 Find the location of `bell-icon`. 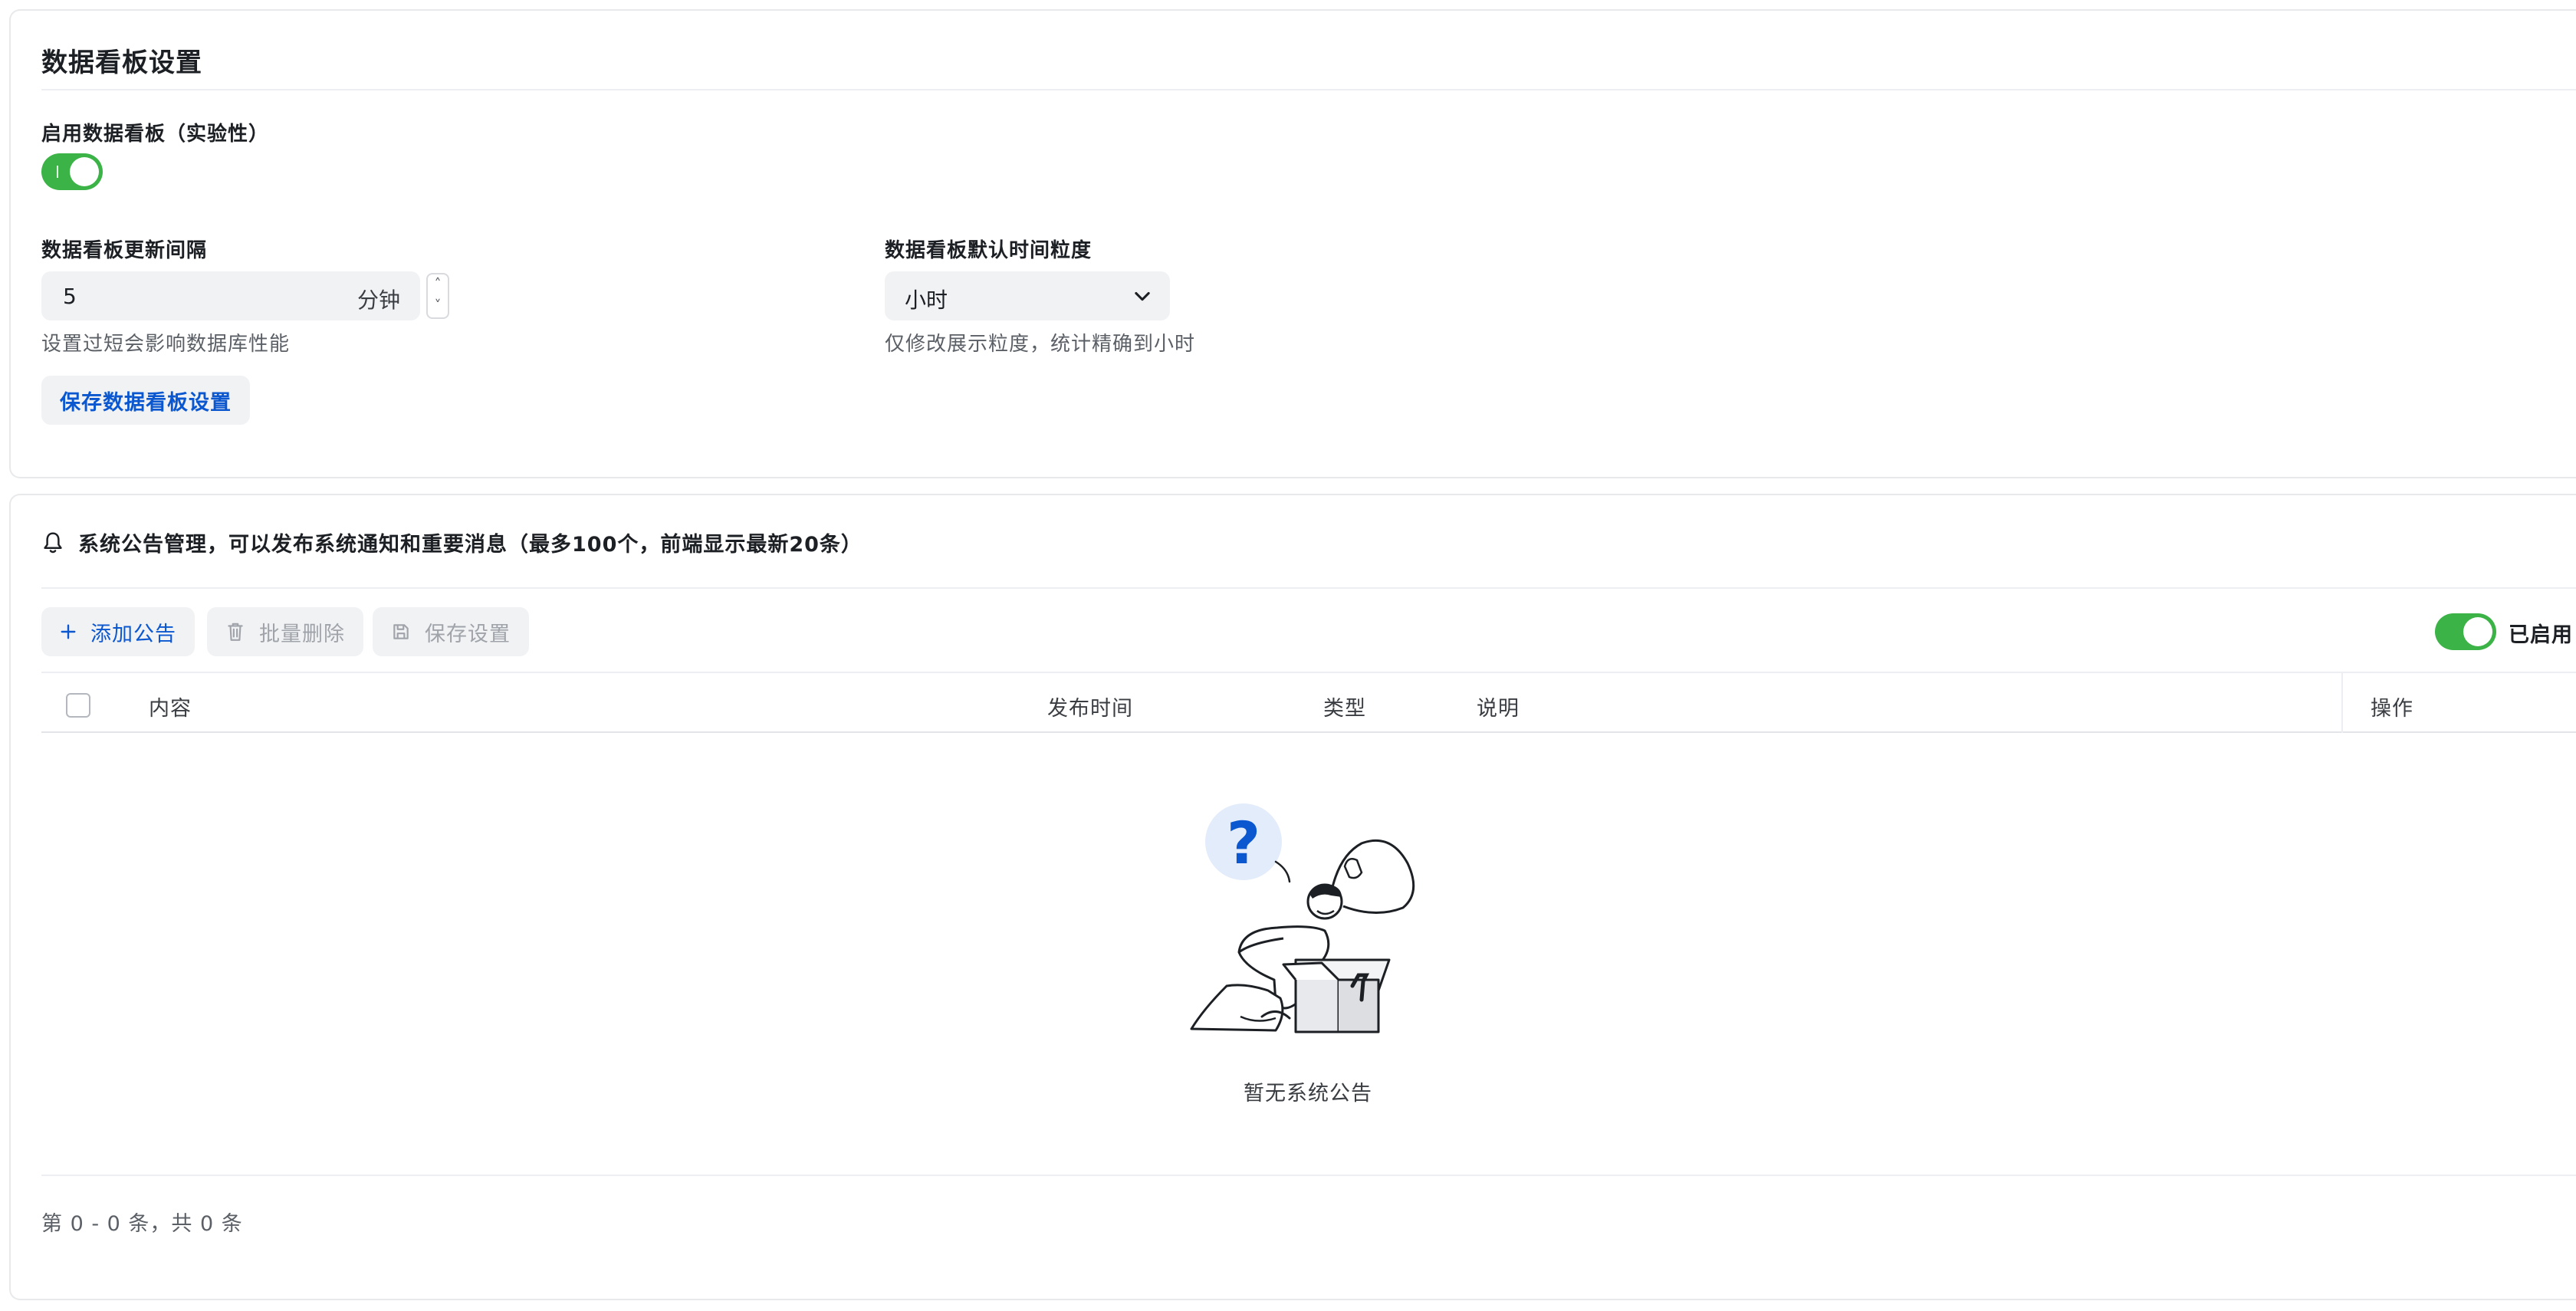

bell-icon is located at coordinates (53, 542).